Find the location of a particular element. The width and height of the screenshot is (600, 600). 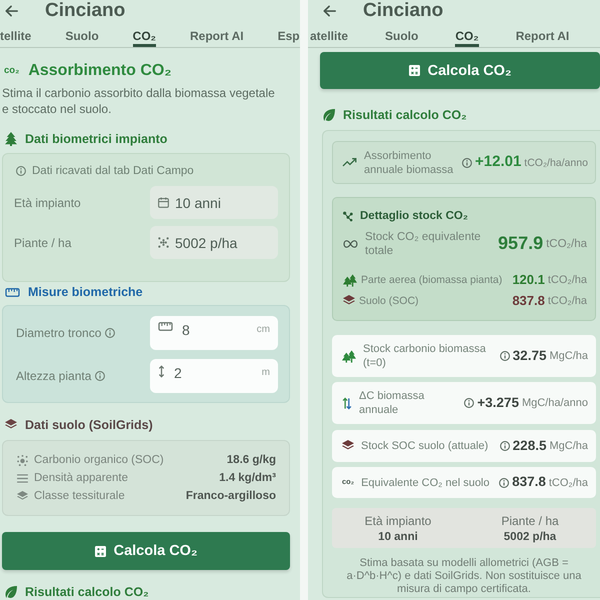

section-heading: Dati suolo (SoilGrids) is located at coordinates (89, 425).